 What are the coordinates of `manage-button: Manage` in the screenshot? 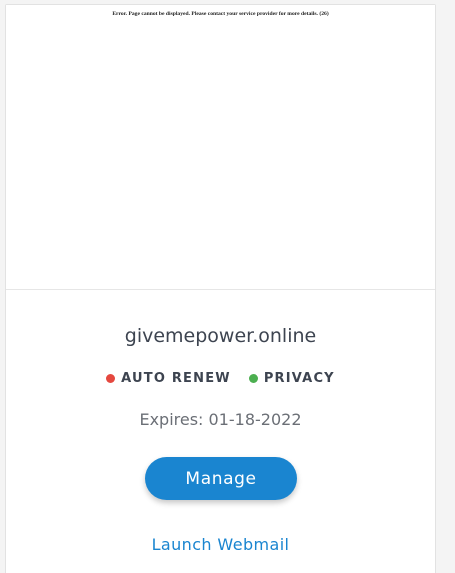 It's located at (221, 478).